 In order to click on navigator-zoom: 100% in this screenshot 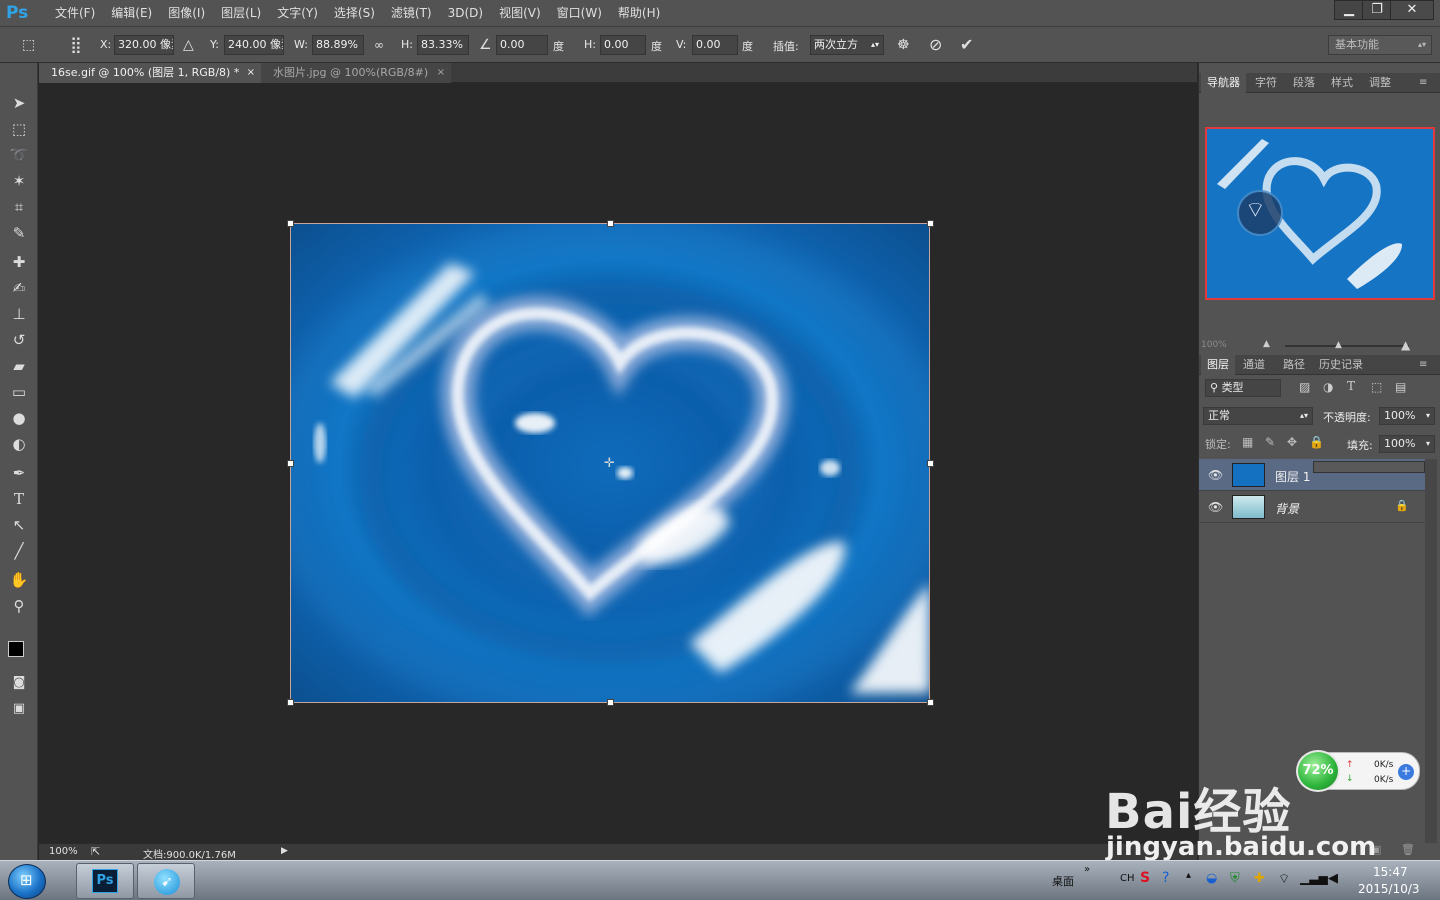, I will do `click(1214, 345)`.